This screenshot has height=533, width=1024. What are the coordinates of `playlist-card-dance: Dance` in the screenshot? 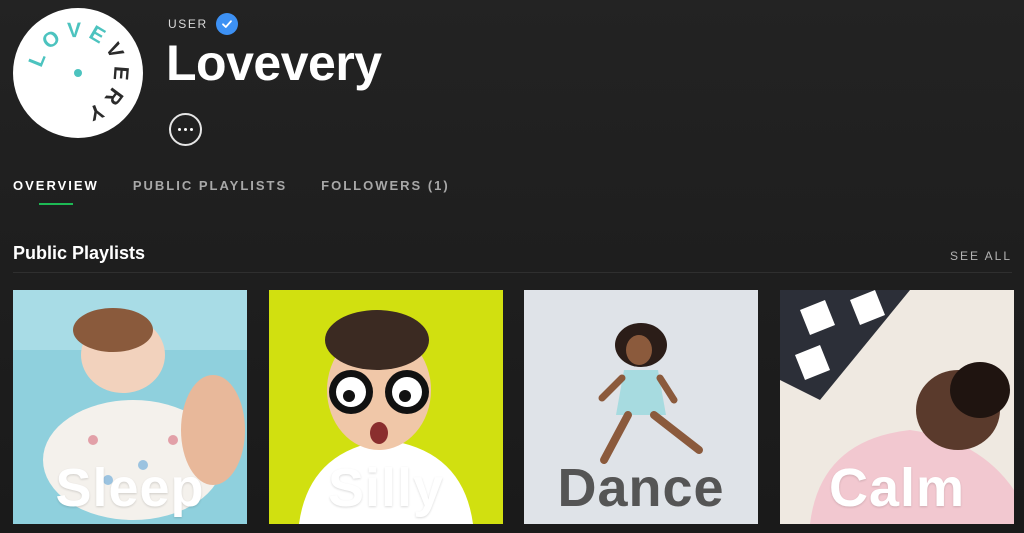 It's located at (641, 407).